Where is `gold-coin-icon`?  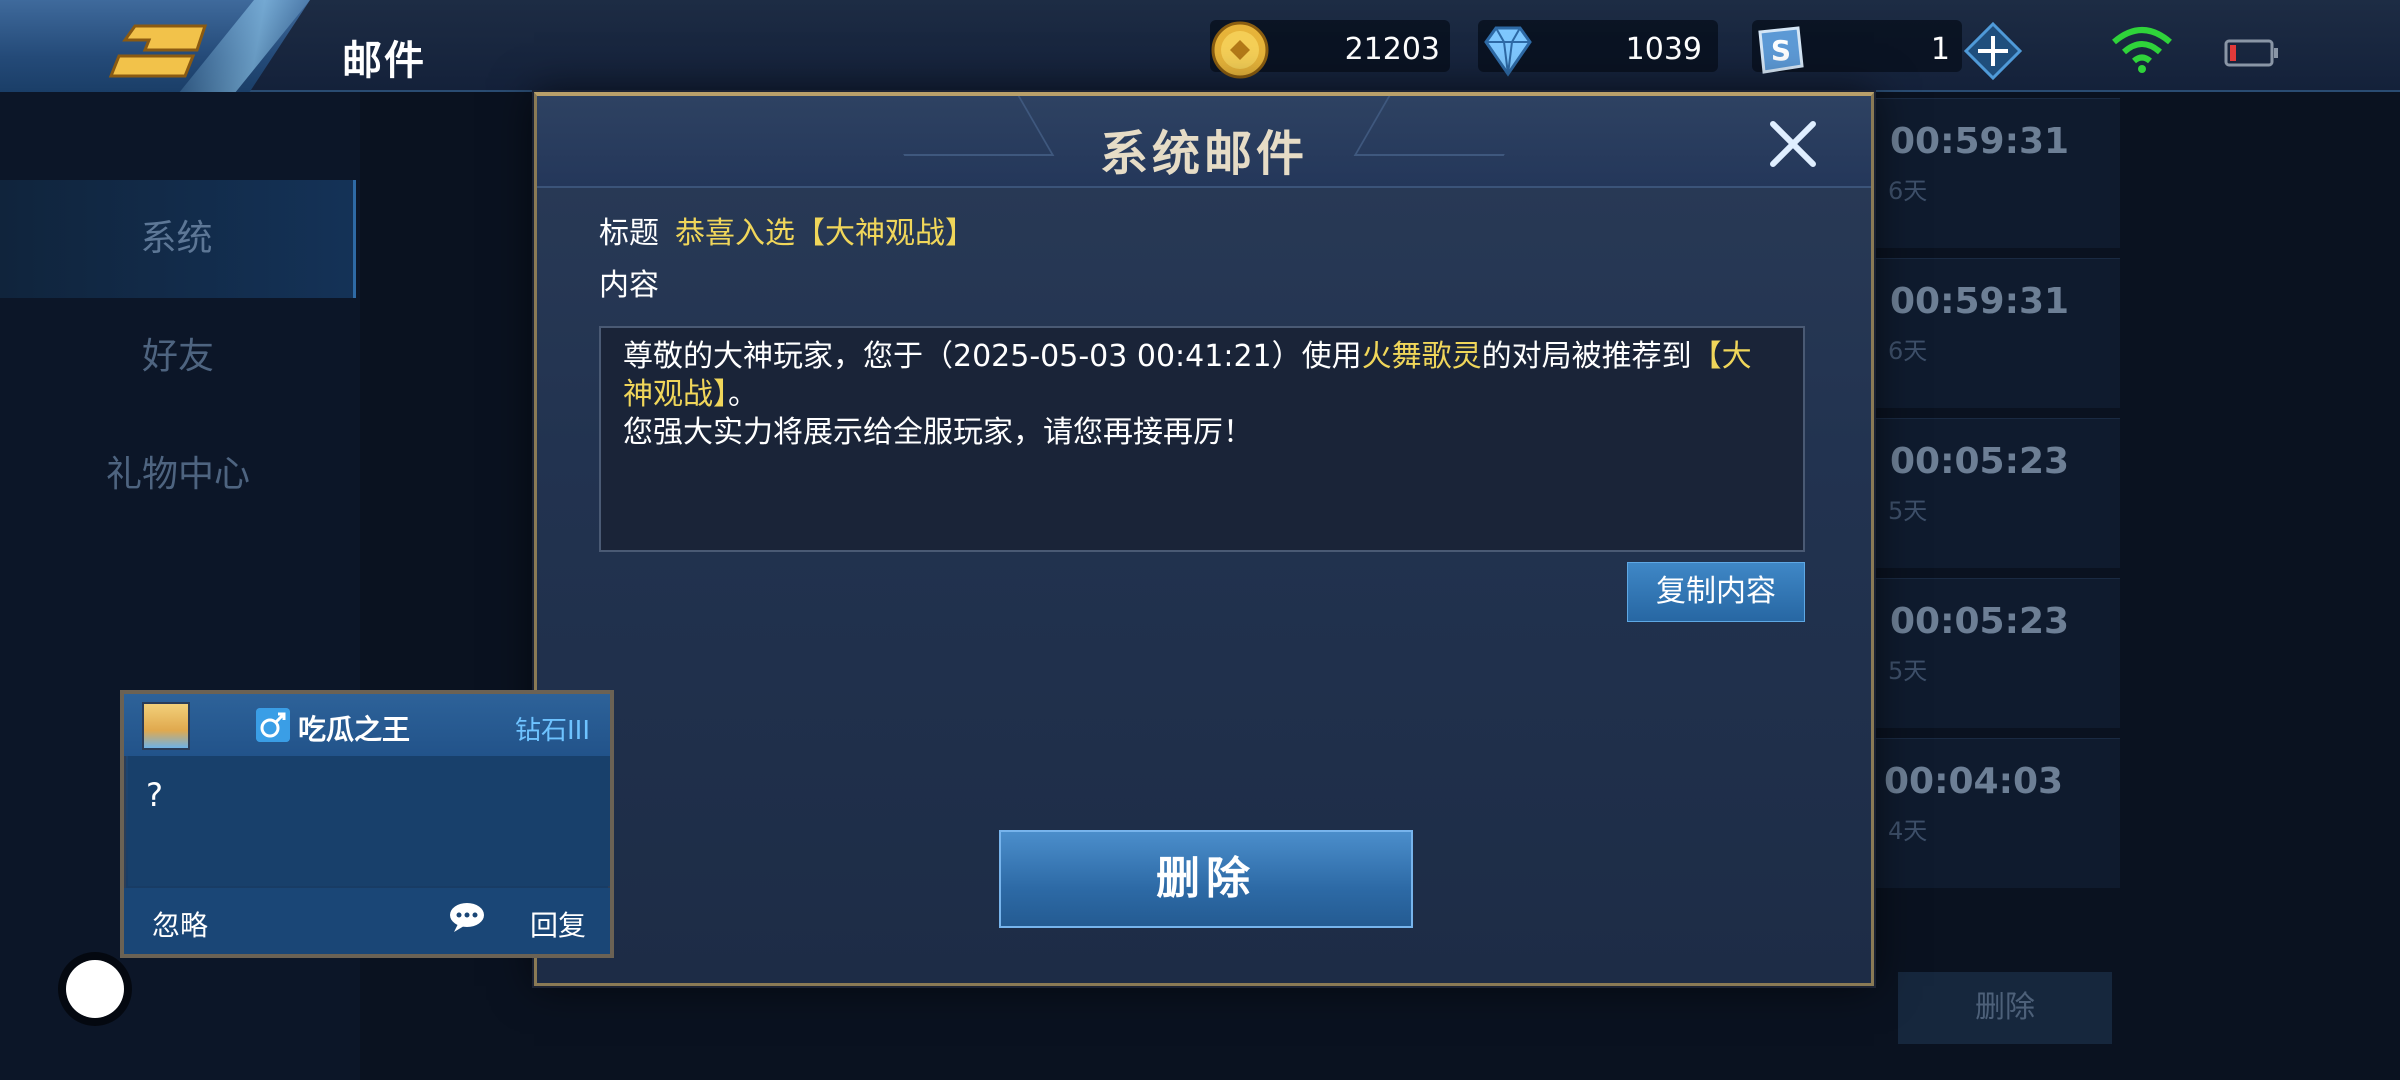
gold-coin-icon is located at coordinates (1240, 50).